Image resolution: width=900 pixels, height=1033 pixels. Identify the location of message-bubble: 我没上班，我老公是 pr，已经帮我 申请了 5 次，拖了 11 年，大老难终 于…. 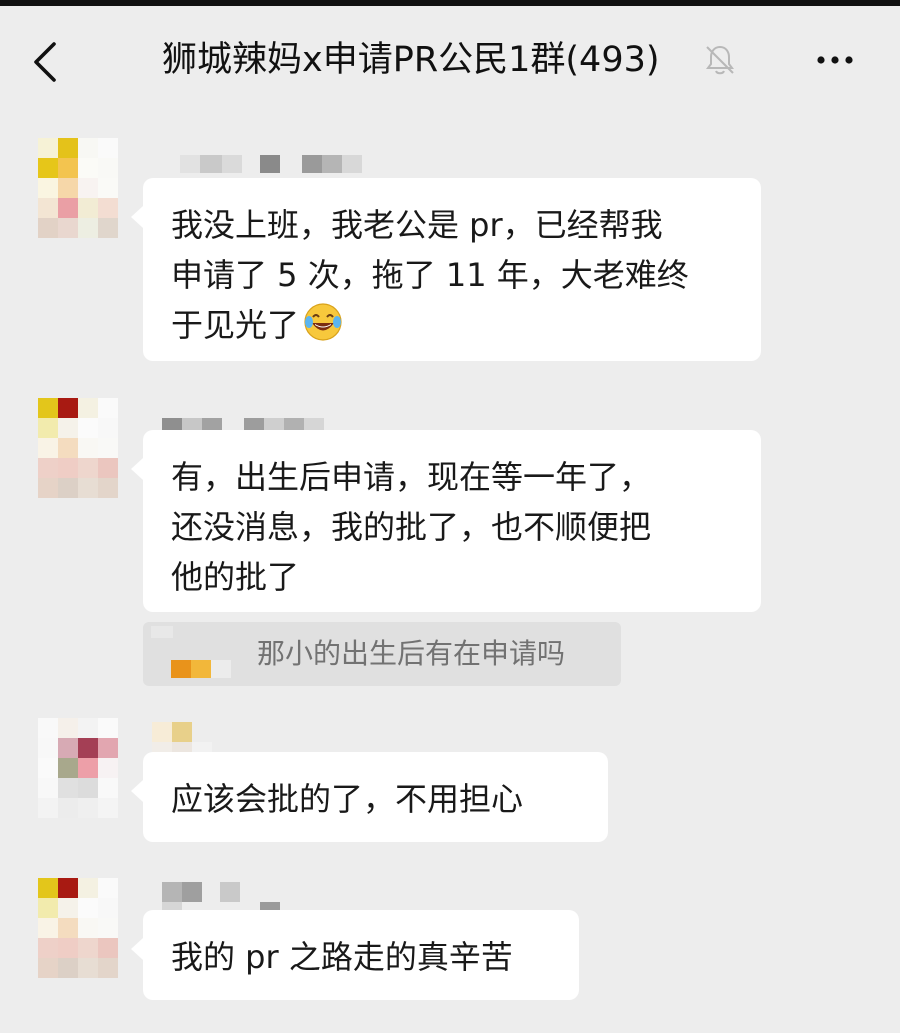
(446, 269).